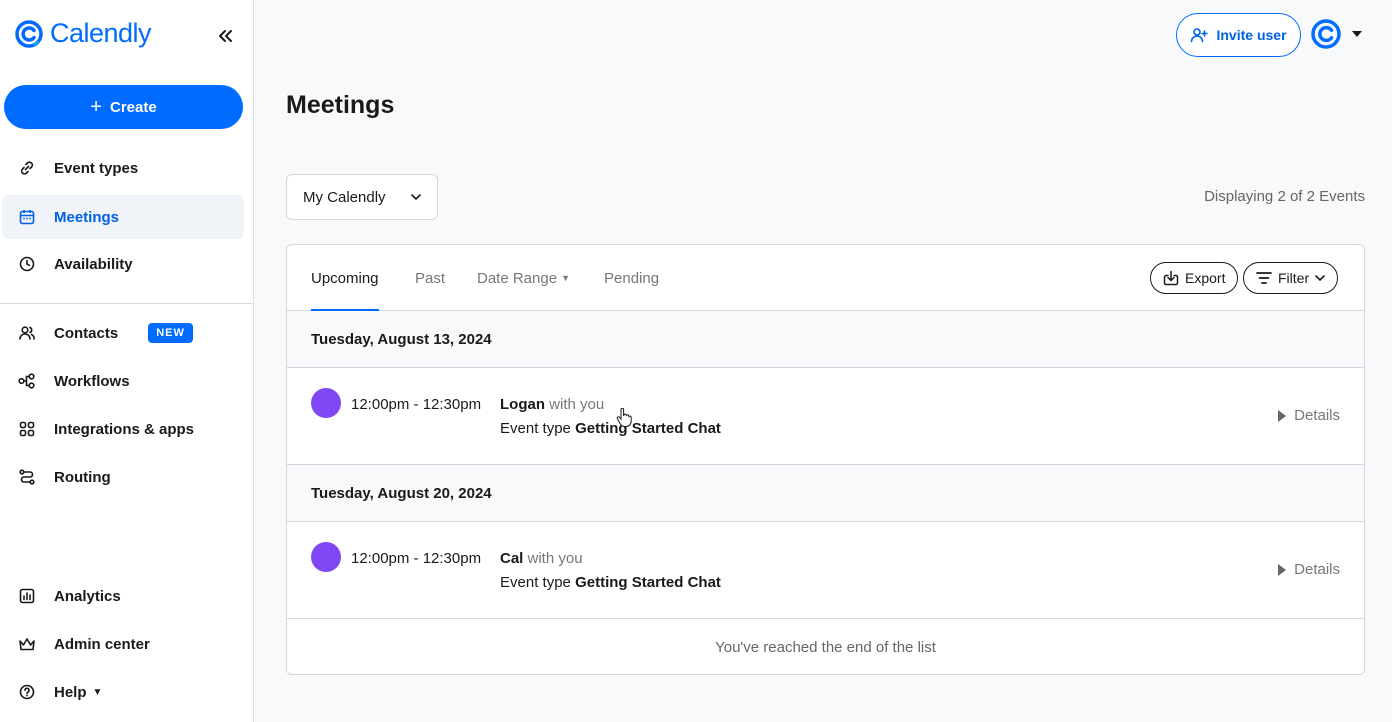 This screenshot has height=722, width=1392. I want to click on double-chevron-left-icon, so click(225, 36).